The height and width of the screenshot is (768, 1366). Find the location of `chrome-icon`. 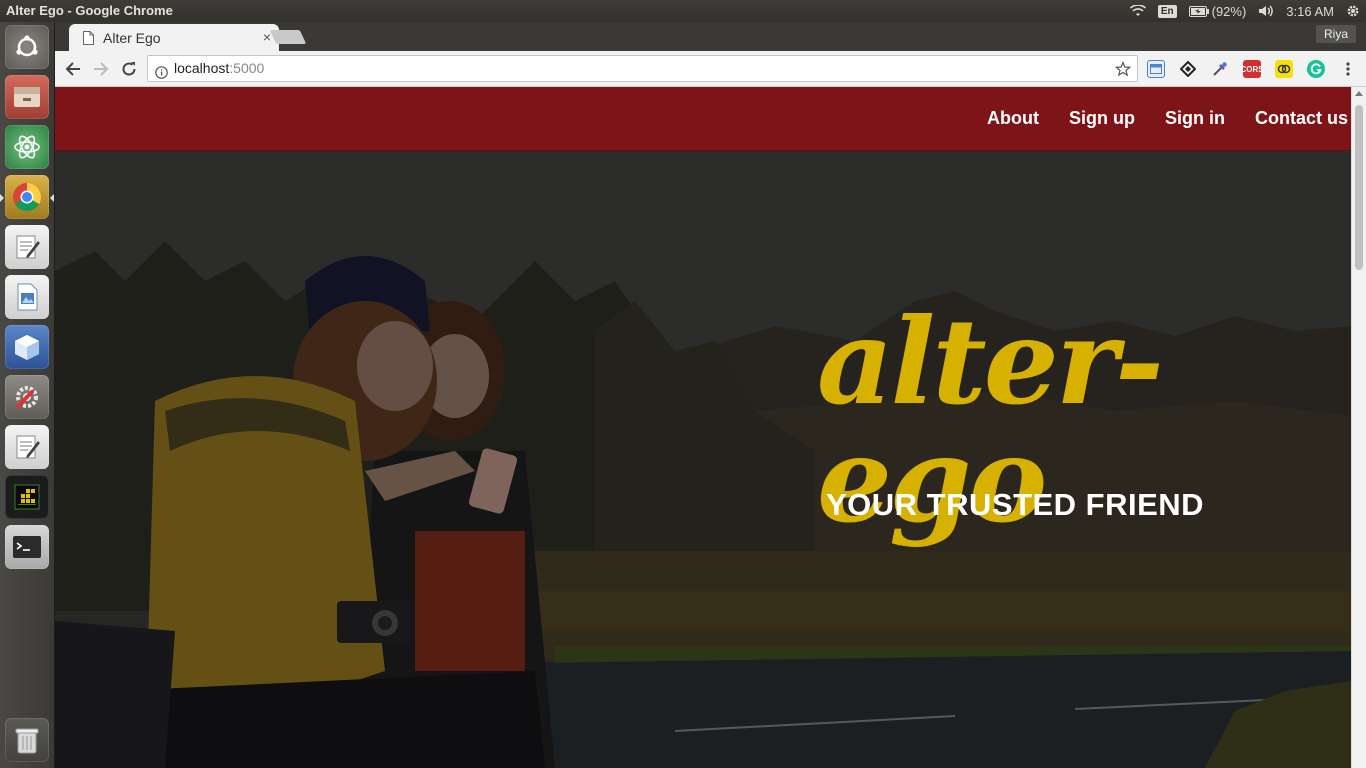

chrome-icon is located at coordinates (27, 197).